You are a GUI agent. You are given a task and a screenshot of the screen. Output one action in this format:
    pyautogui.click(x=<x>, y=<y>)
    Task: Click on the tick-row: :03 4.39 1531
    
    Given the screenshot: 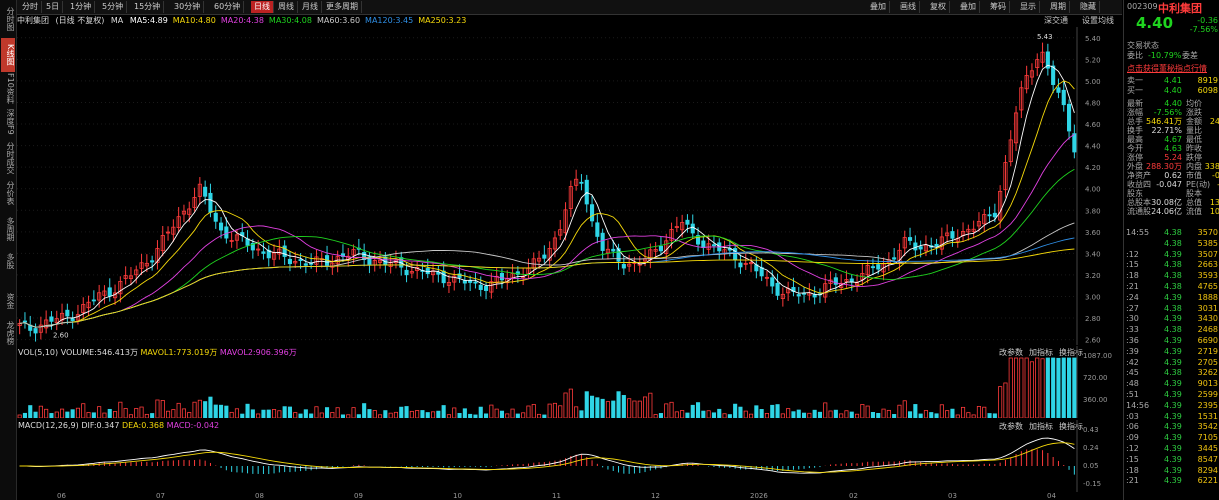 What is the action you would take?
    pyautogui.click(x=1172, y=416)
    